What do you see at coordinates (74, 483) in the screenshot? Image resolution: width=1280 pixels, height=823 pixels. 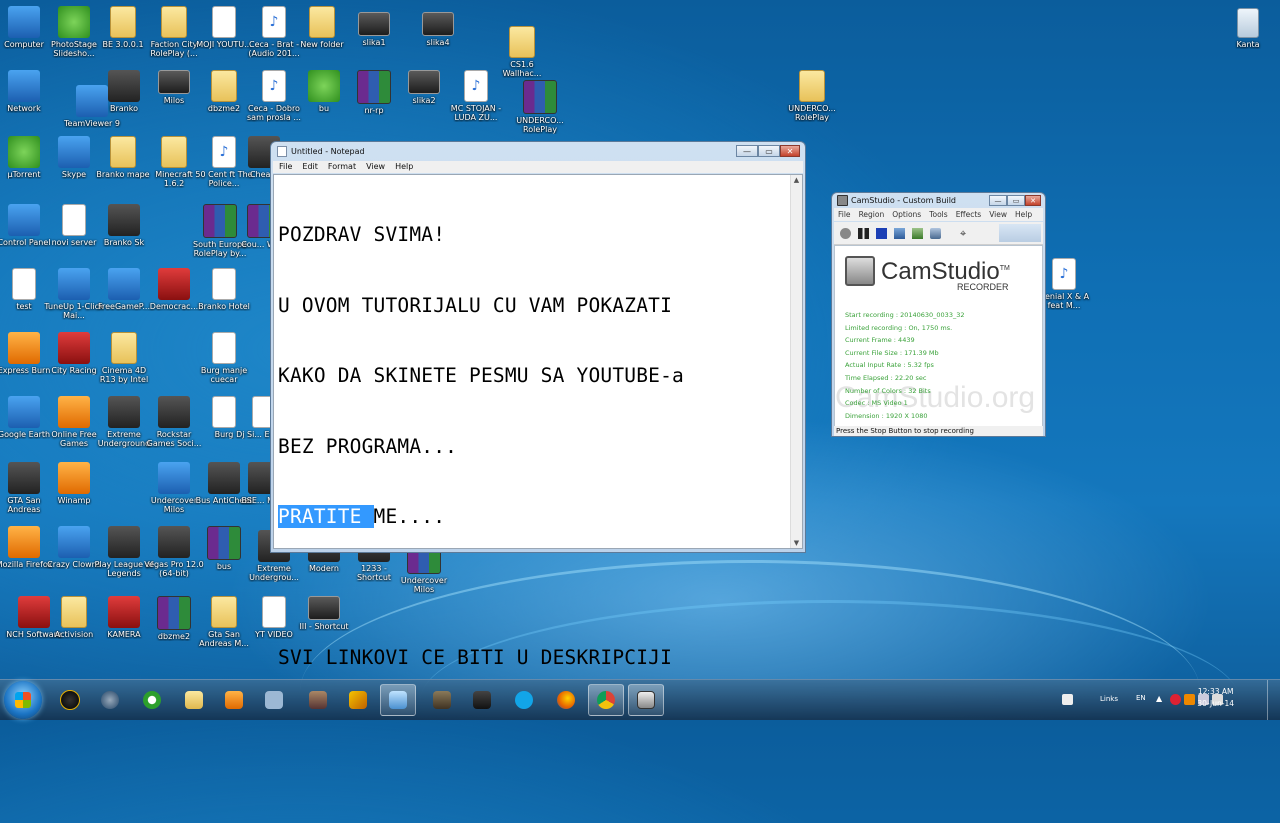 I see `desktop-shortcut: Winamp` at bounding box center [74, 483].